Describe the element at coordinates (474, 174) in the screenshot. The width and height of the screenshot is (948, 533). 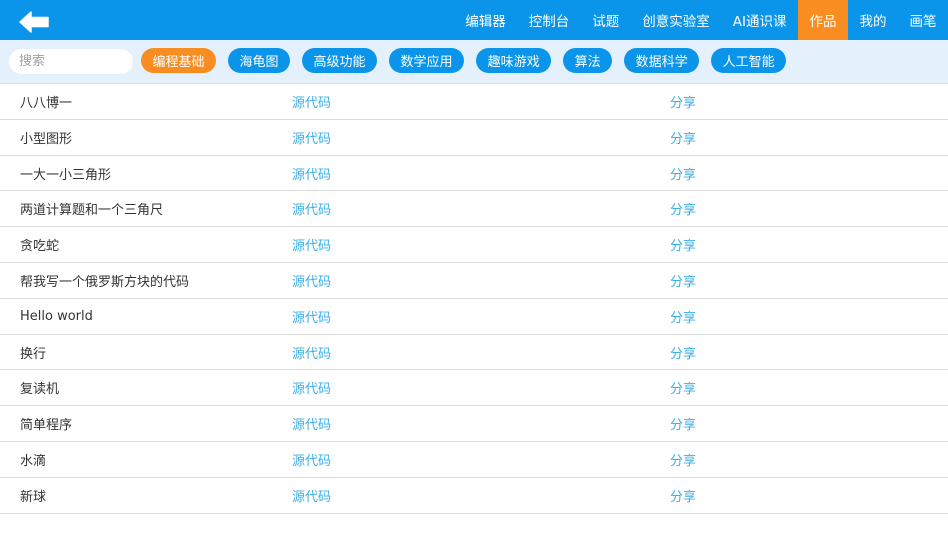
I see `work-row: 一大一小三角形 源代码 分享` at that location.